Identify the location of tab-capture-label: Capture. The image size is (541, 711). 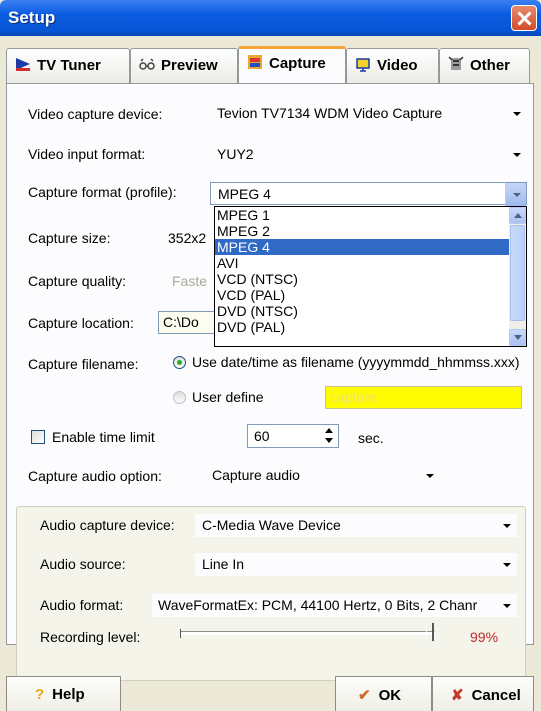
(297, 63).